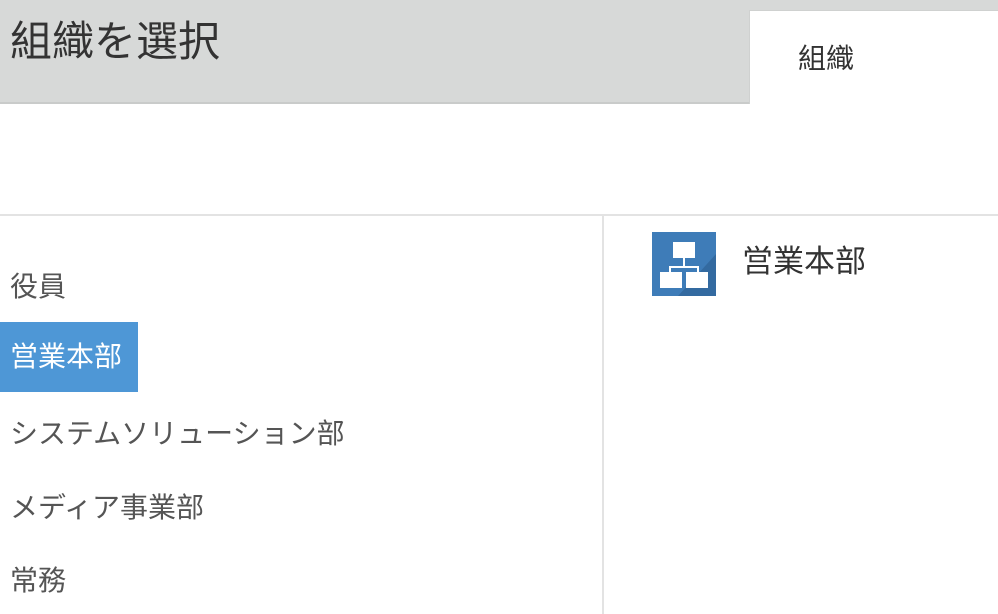 The height and width of the screenshot is (614, 998). What do you see at coordinates (41, 580) in the screenshot?
I see `org-item-managing-director: 常務` at bounding box center [41, 580].